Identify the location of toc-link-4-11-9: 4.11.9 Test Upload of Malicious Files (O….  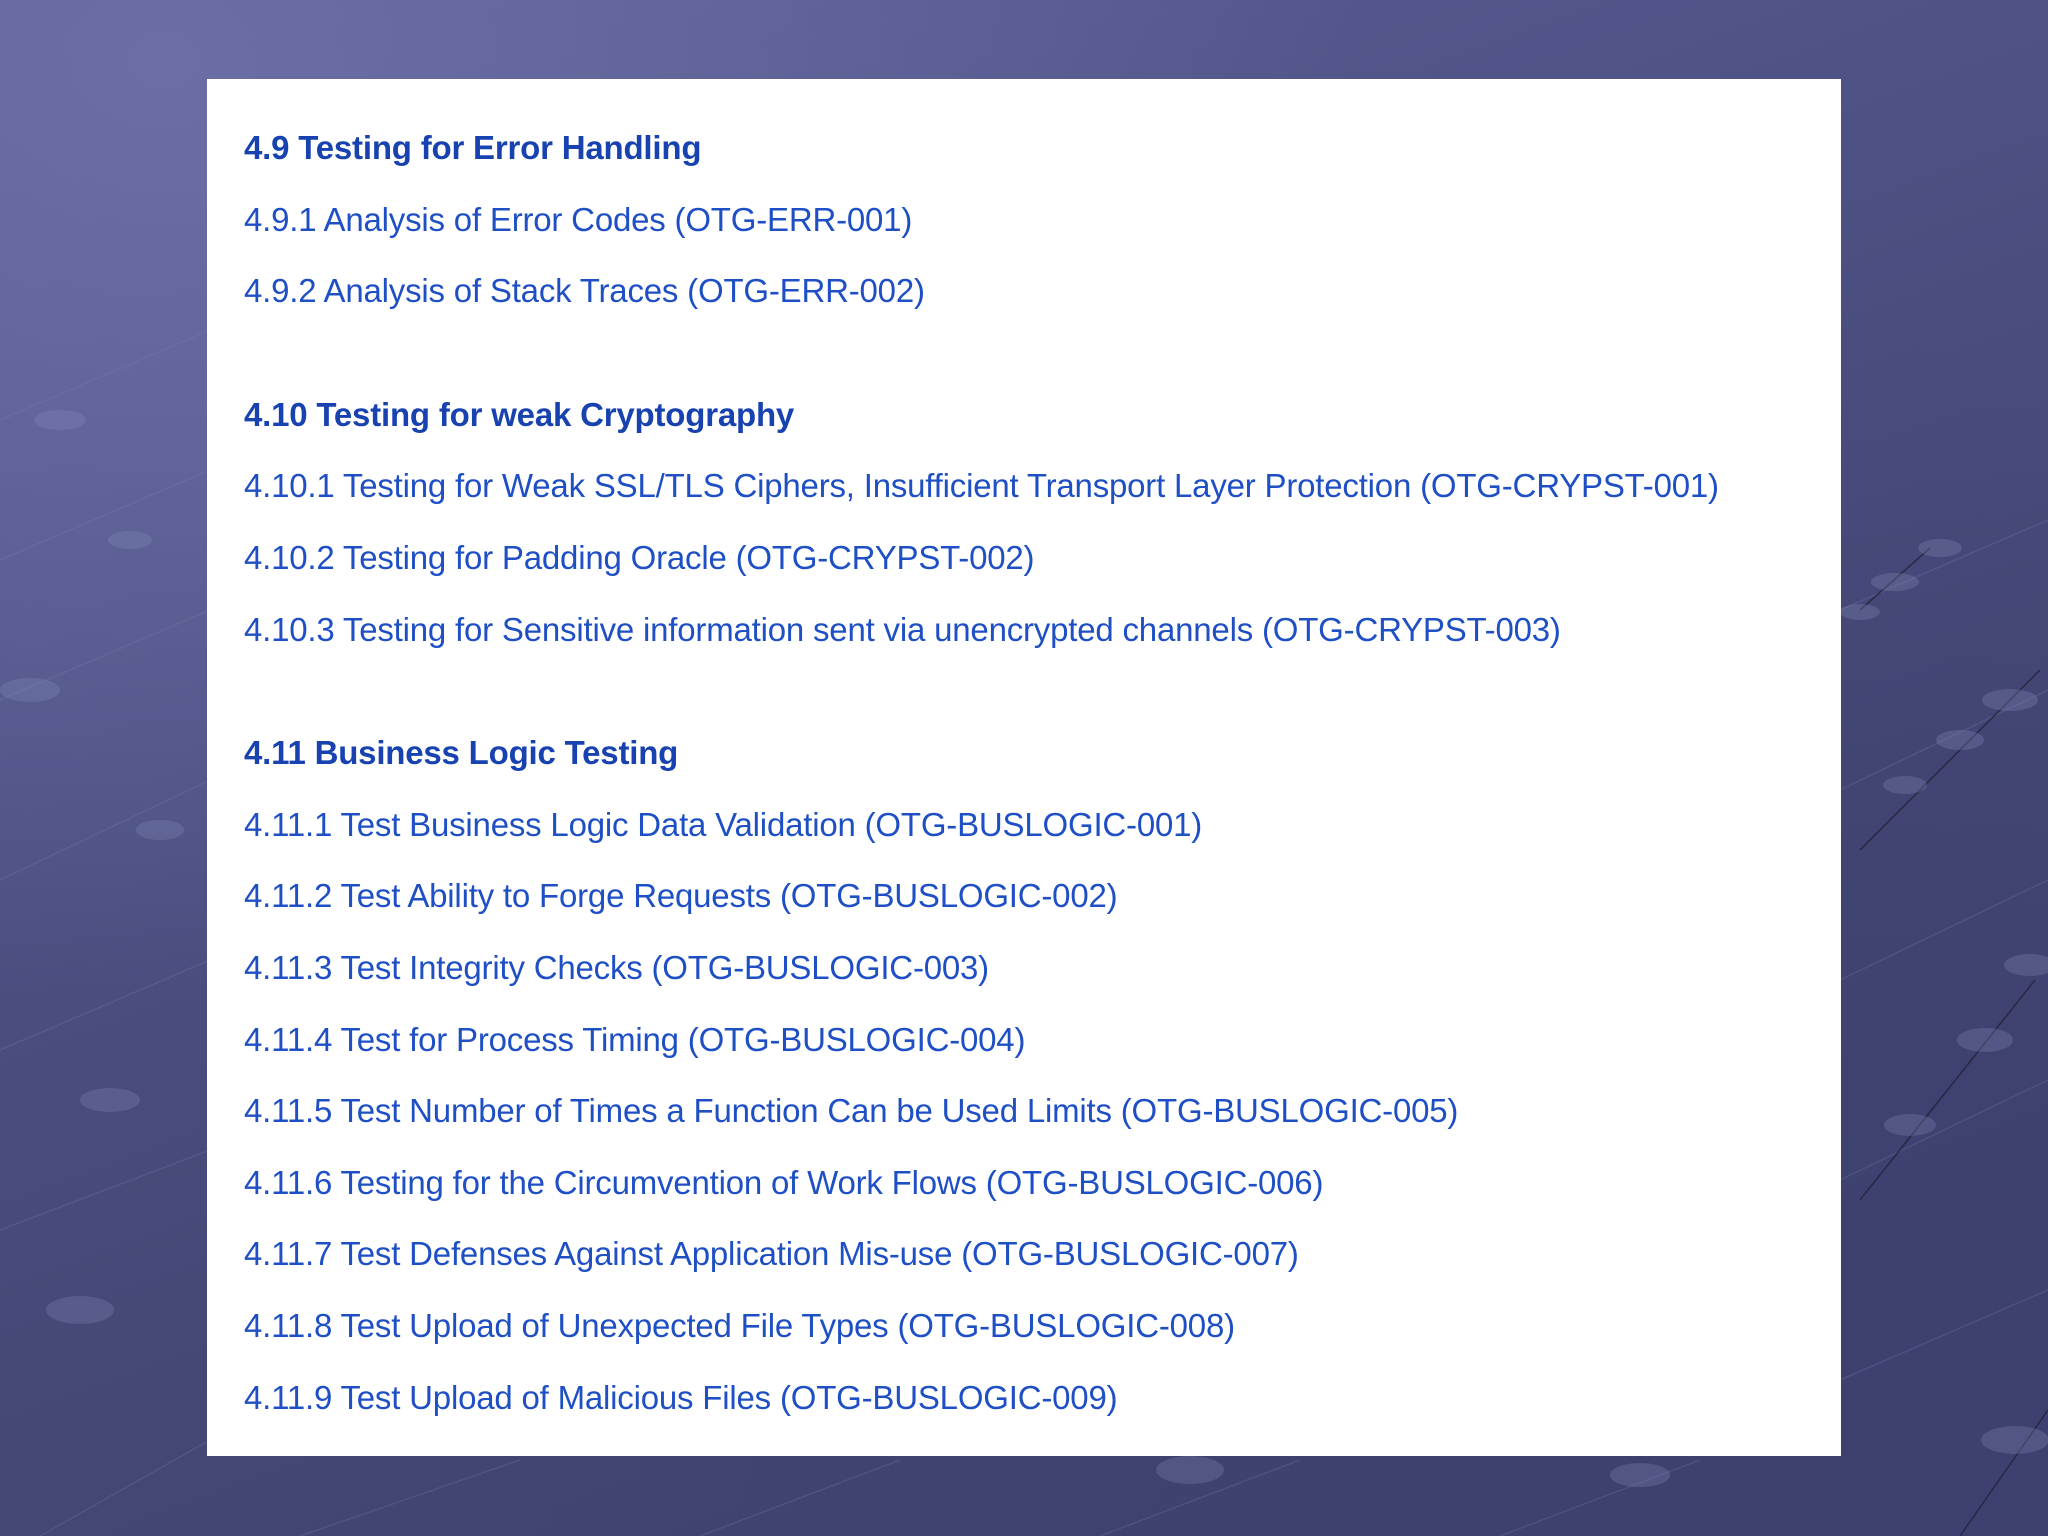
(1042, 1405).